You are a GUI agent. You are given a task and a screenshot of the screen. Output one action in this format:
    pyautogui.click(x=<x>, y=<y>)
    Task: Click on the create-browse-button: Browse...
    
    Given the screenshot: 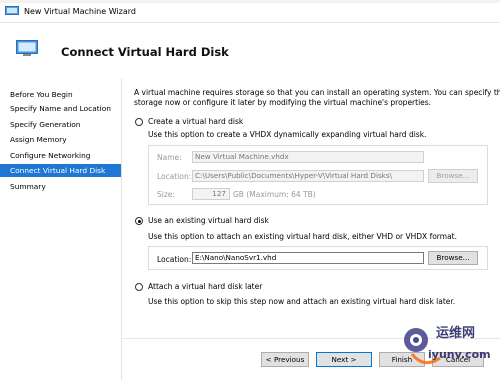 What is the action you would take?
    pyautogui.click(x=453, y=176)
    